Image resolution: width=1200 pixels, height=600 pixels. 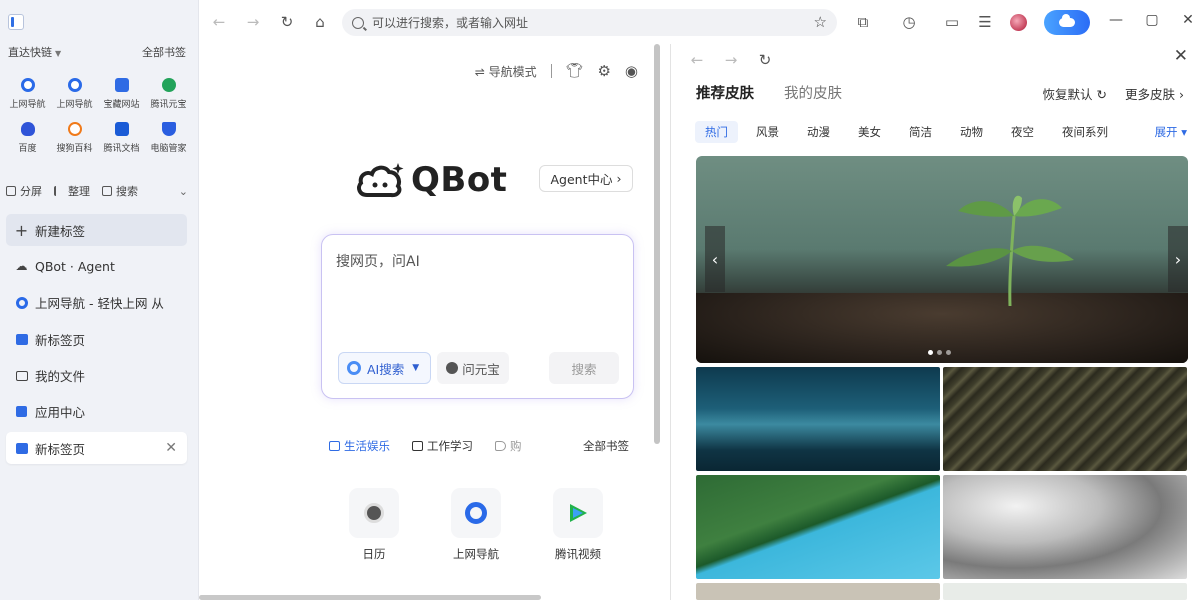 What do you see at coordinates (354, 368) in the screenshot?
I see `ai-search-icon` at bounding box center [354, 368].